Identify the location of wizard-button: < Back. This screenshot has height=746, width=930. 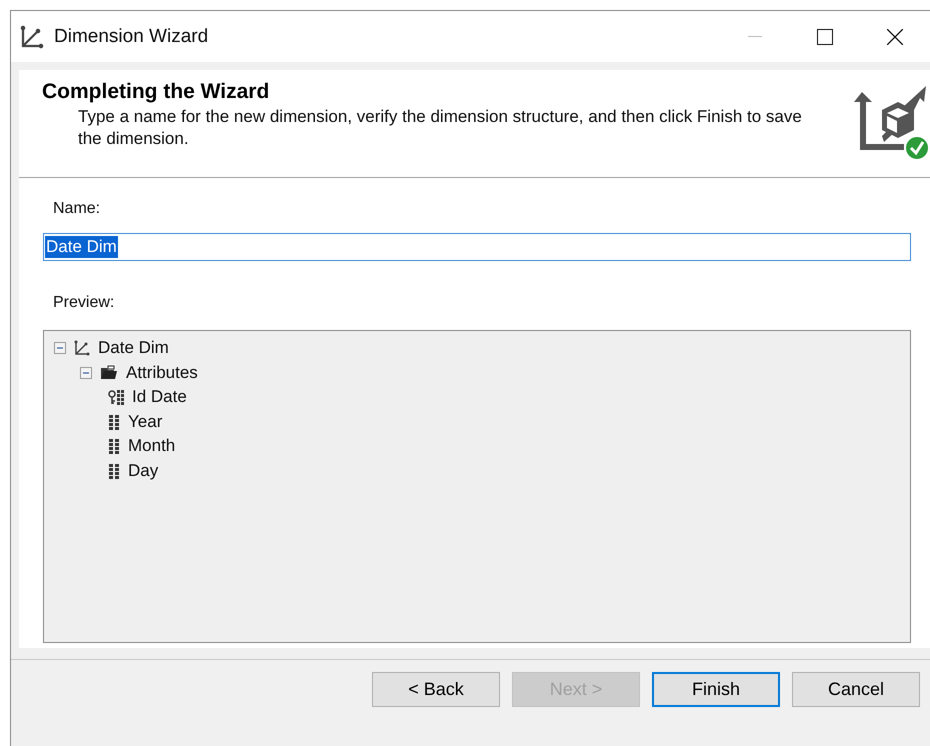
(436, 689).